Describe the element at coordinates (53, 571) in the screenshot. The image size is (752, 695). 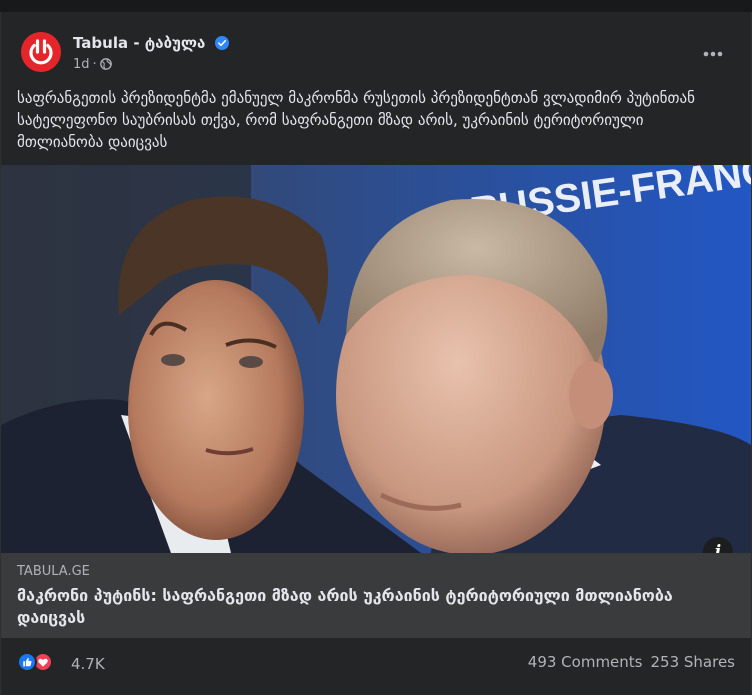
I see `link-domain: TABULA.GE` at that location.